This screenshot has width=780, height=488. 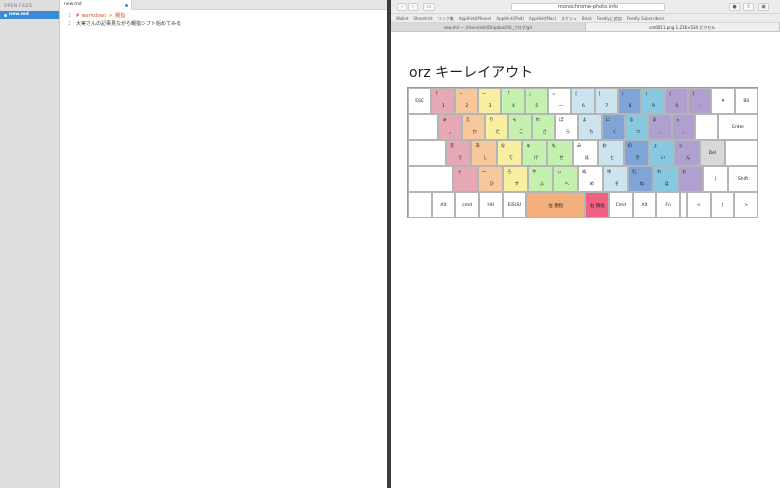 I want to click on keyboard-key: |, so click(x=715, y=179).